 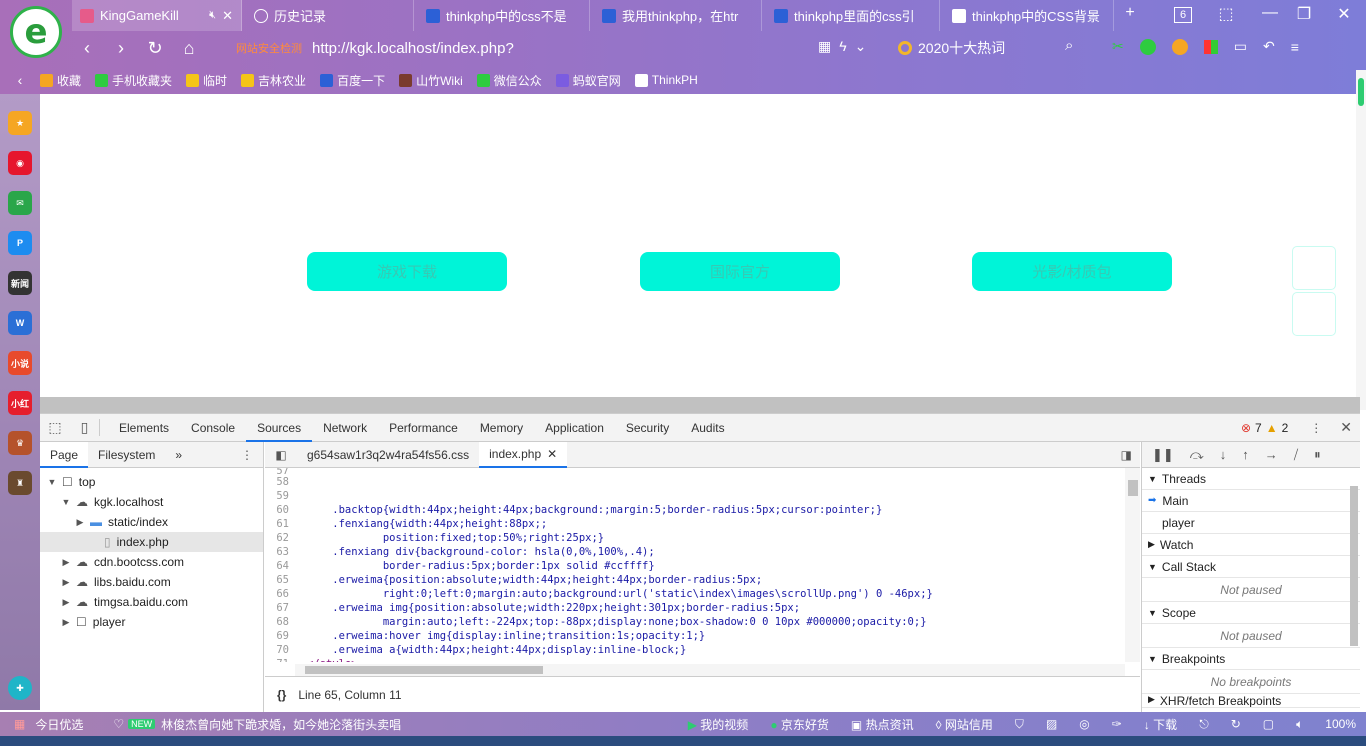 I want to click on international-official-button: 国际官方, so click(x=740, y=271).